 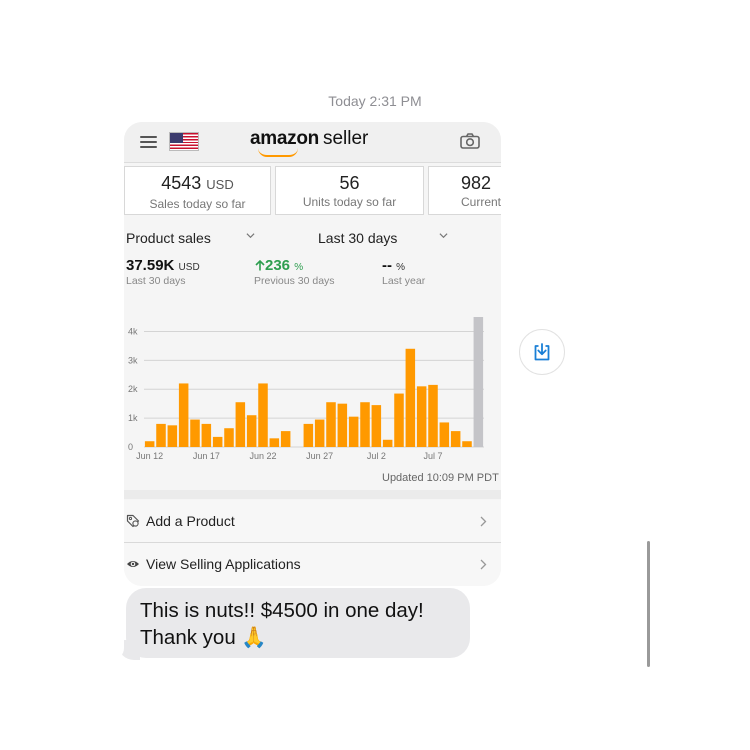 I want to click on x-tick-label: Jun 27, so click(x=319, y=456).